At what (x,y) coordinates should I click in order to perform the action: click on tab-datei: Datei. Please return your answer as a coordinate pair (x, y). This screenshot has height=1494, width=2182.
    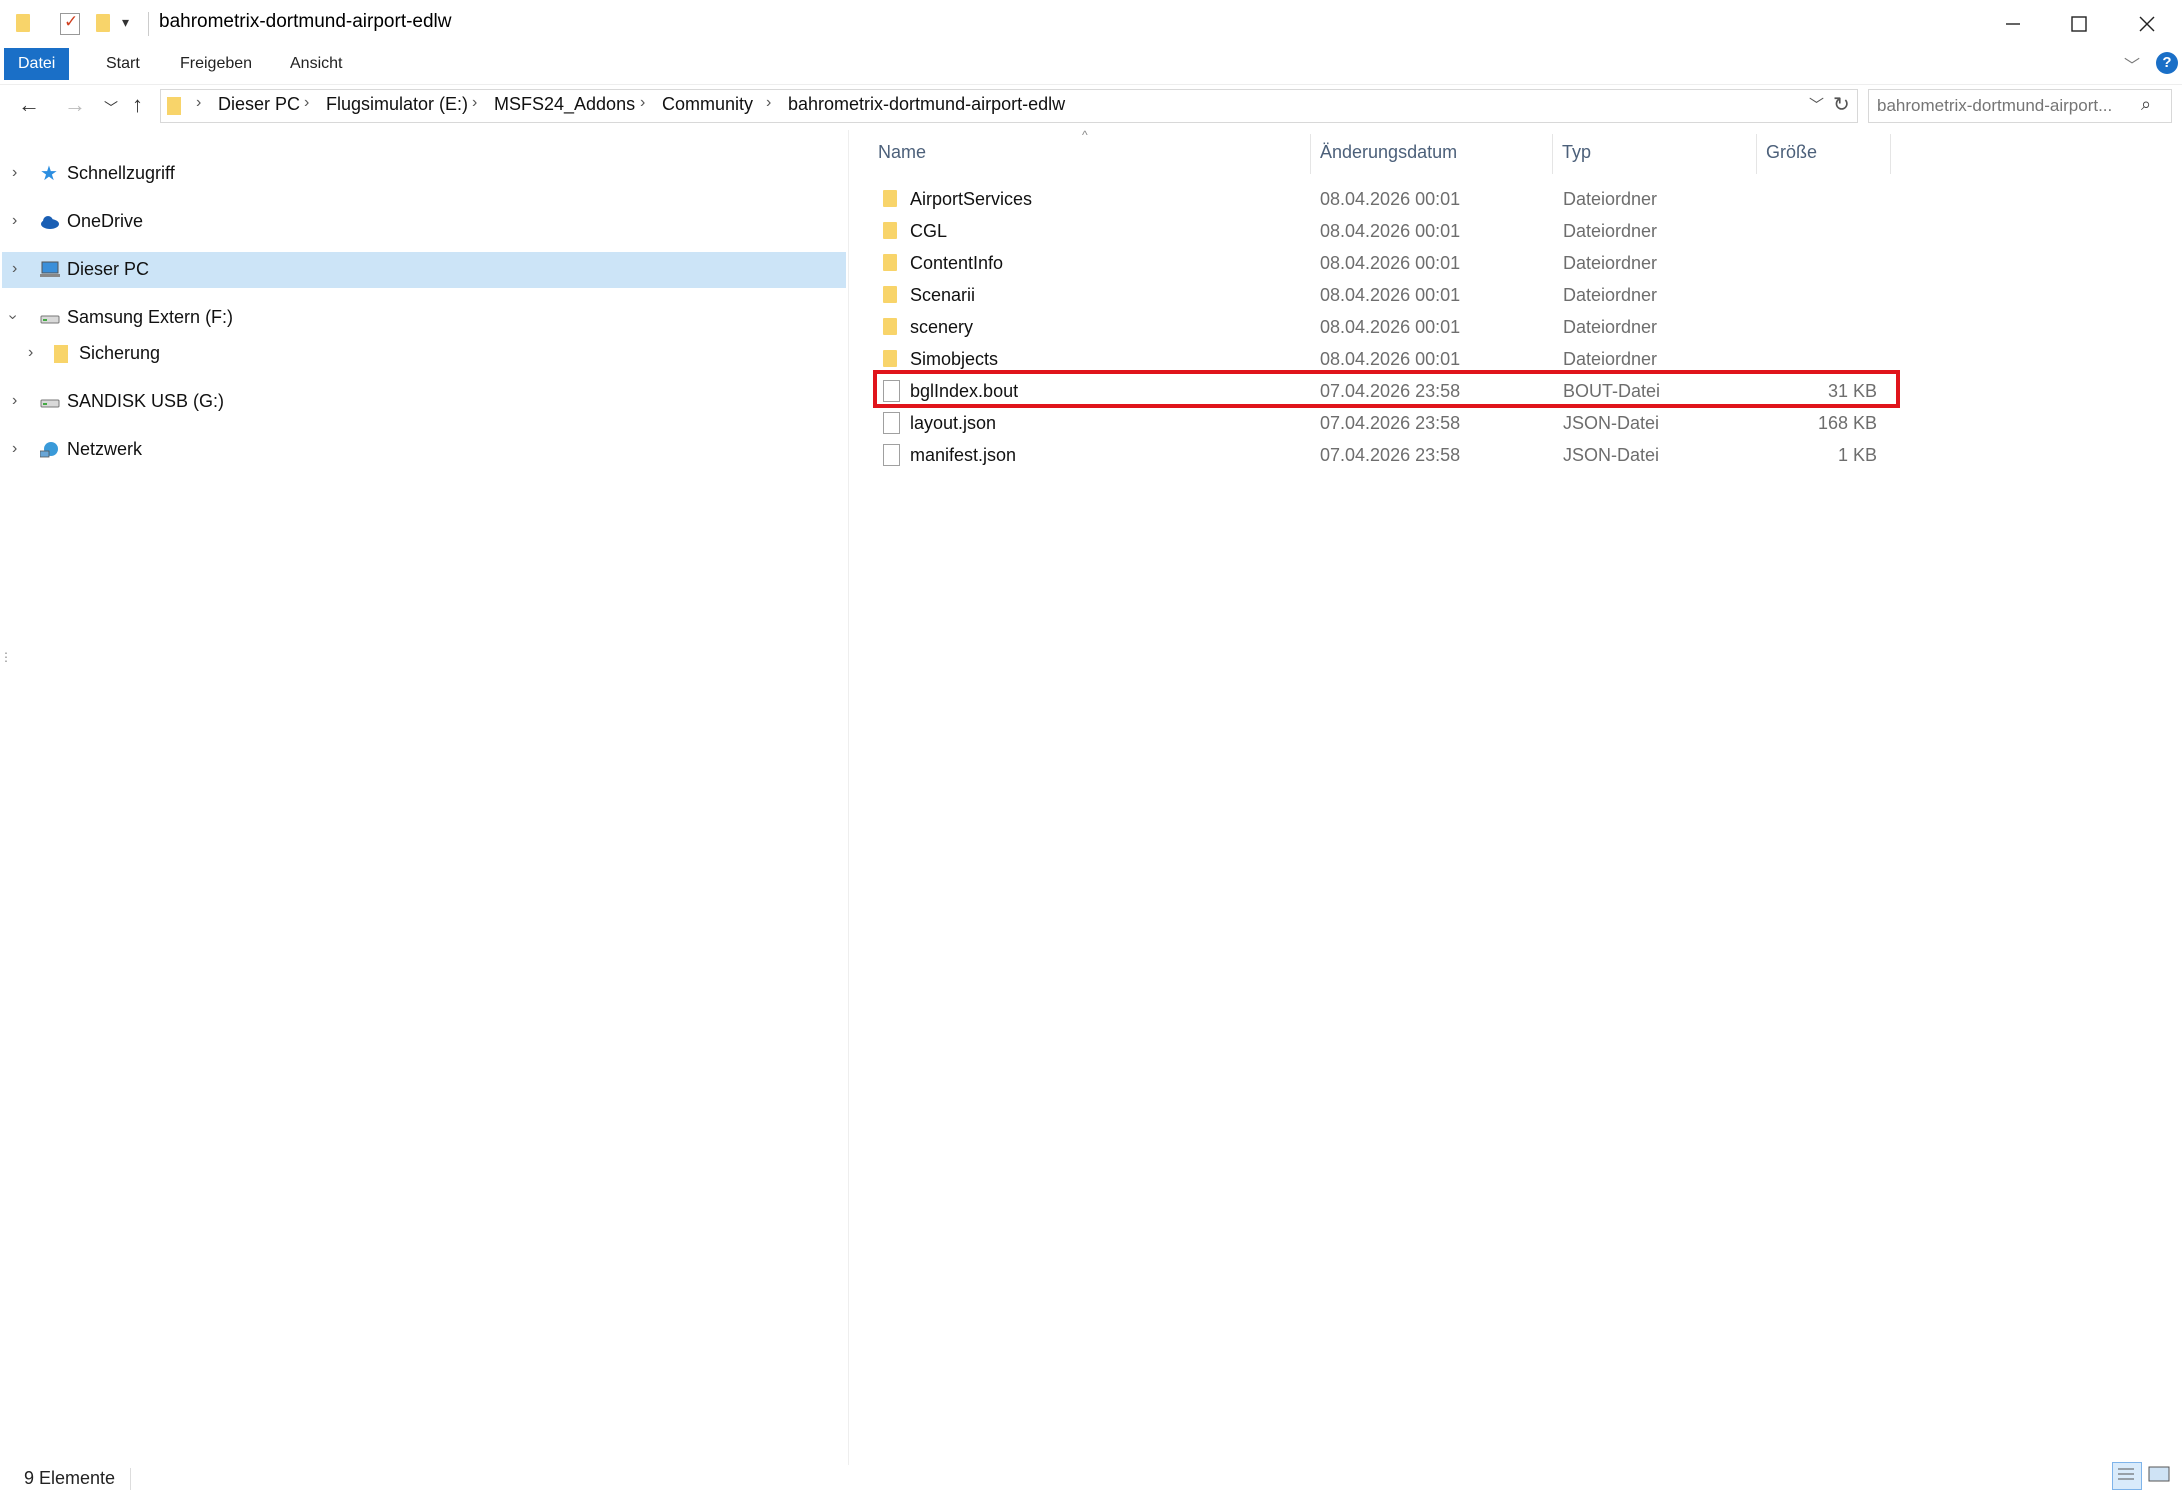
    Looking at the image, I should click on (37, 64).